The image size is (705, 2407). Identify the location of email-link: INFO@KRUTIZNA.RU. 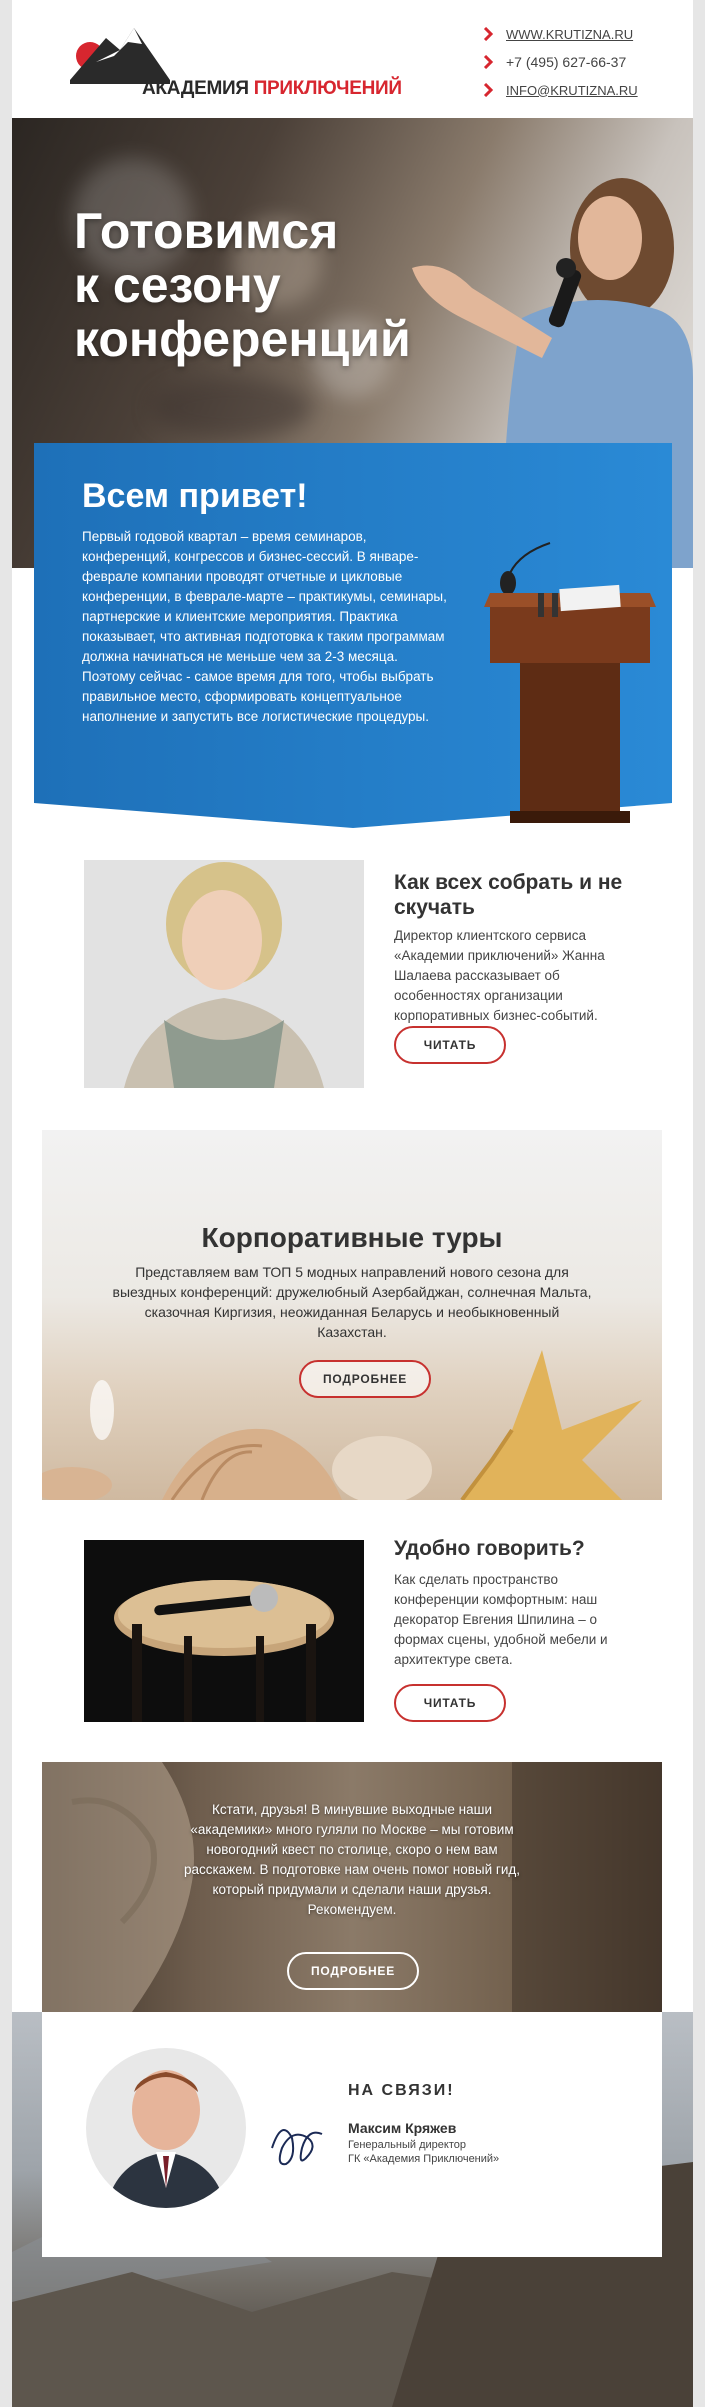
(572, 90).